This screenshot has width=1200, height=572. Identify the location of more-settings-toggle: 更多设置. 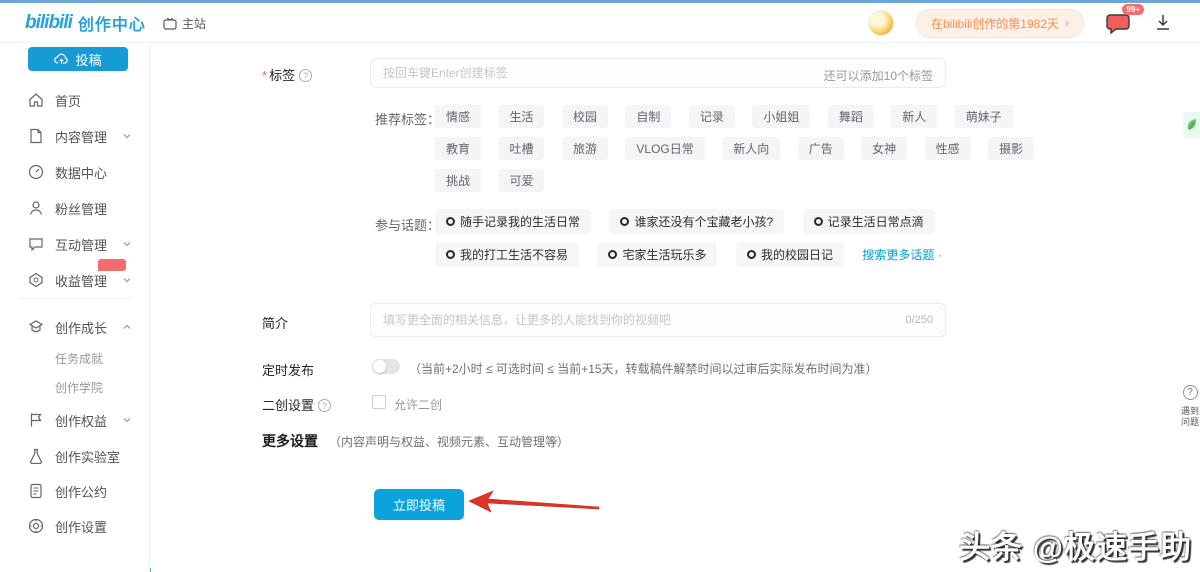
(290, 441).